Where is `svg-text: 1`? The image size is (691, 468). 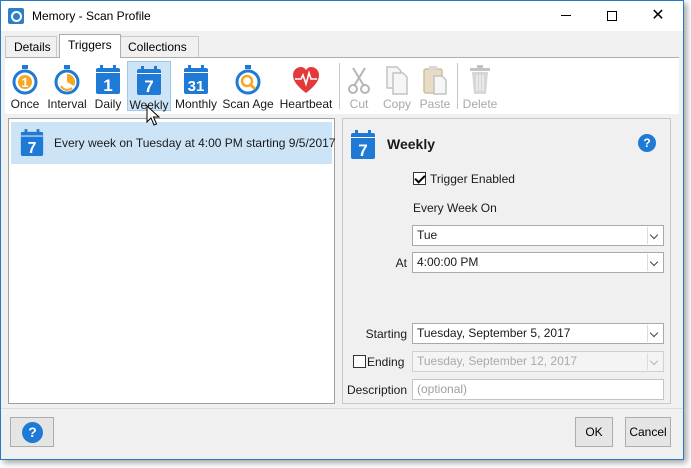
svg-text: 1 is located at coordinates (24, 82).